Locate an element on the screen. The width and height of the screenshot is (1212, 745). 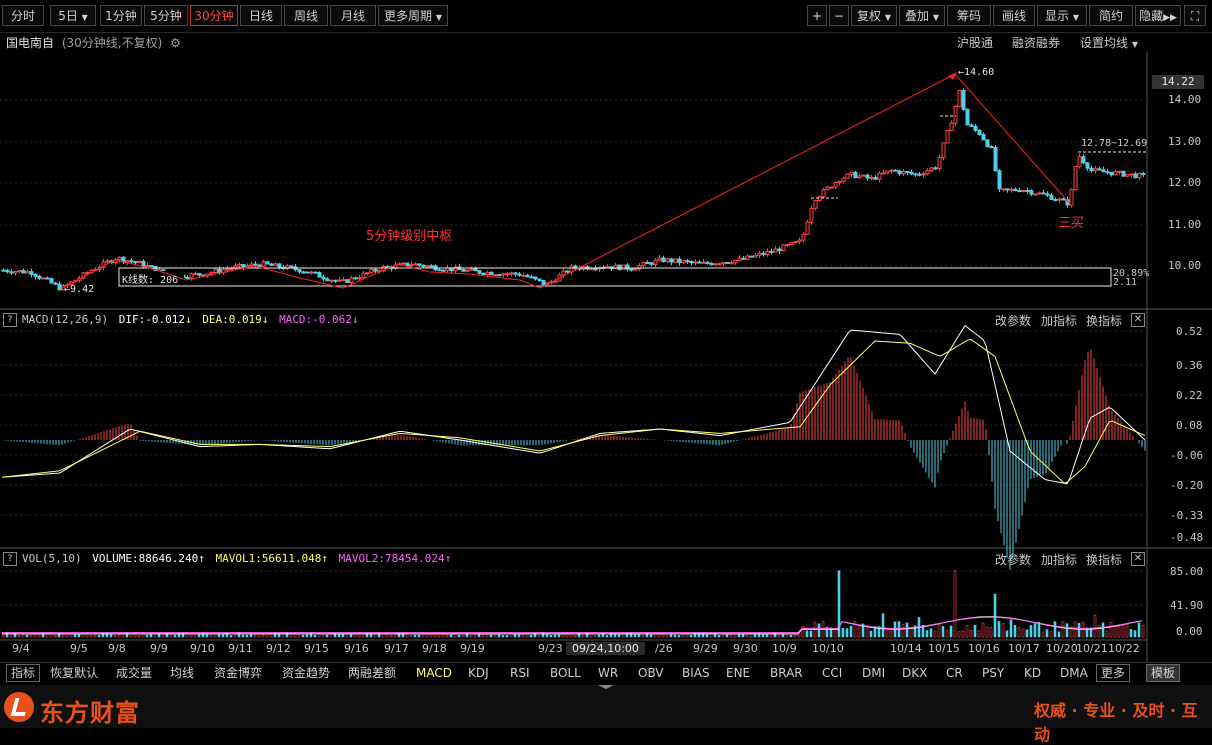
indicator-tab: KDJ is located at coordinates (478, 673).